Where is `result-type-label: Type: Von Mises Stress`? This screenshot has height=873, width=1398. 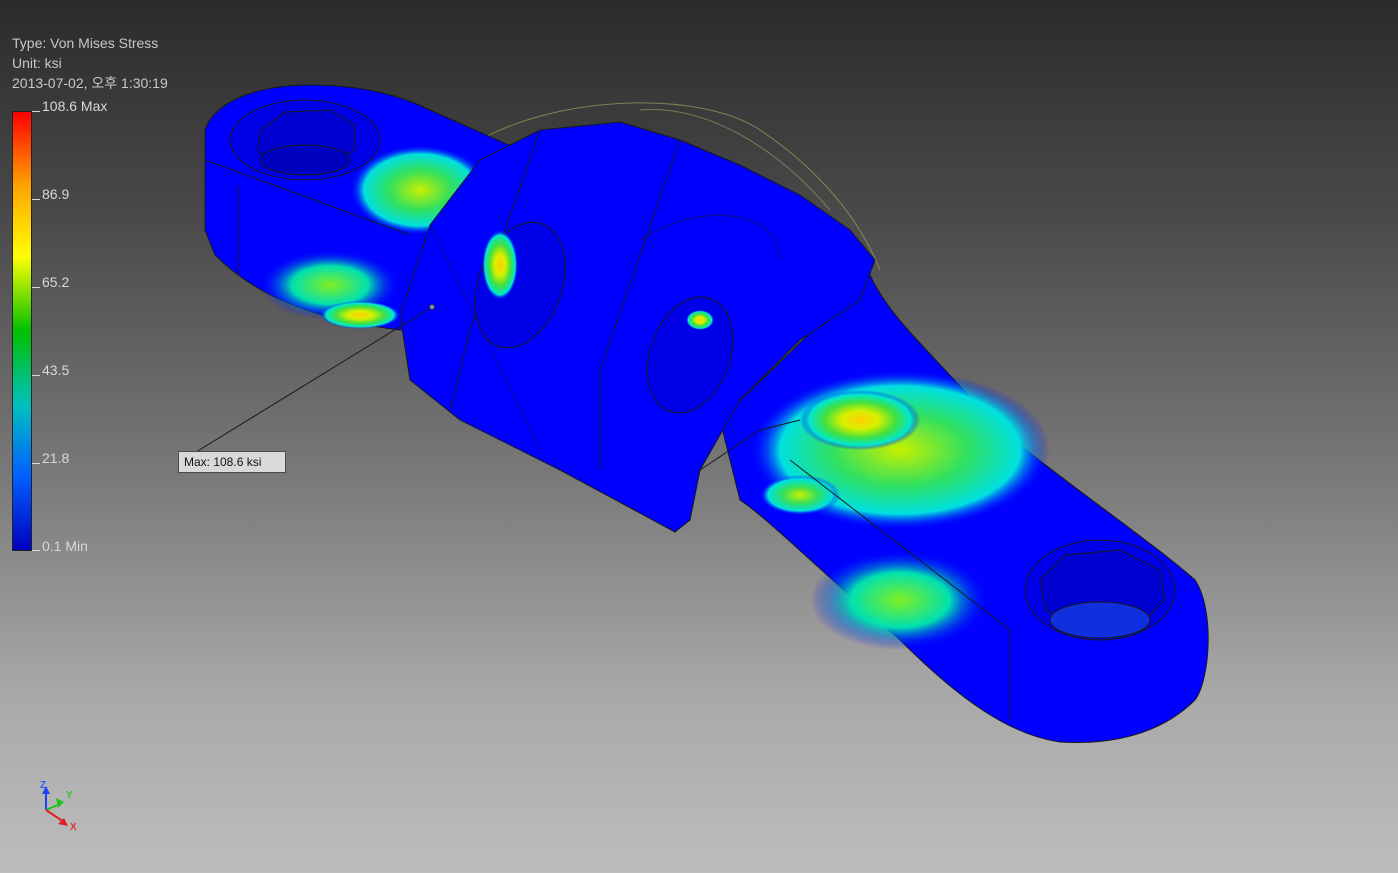 result-type-label: Type: Von Mises Stress is located at coordinates (85, 43).